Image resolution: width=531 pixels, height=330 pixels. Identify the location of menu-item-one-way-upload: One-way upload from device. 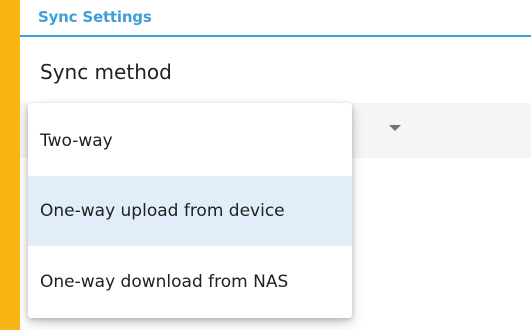
(190, 211).